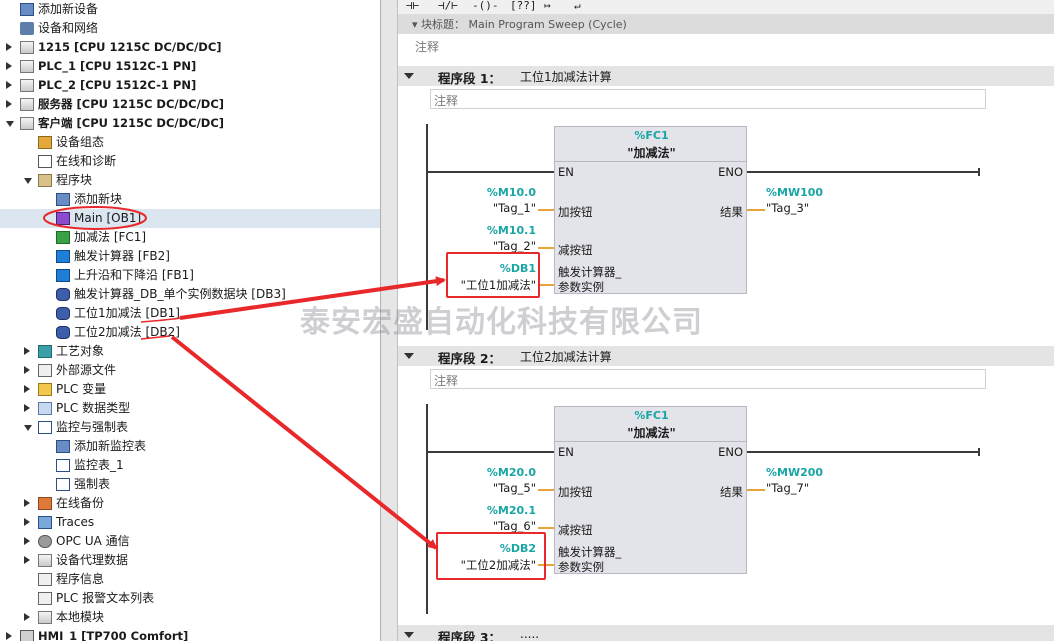 The height and width of the screenshot is (641, 1054). Describe the element at coordinates (651, 153) in the screenshot. I see `fc-name: "加减法"` at that location.